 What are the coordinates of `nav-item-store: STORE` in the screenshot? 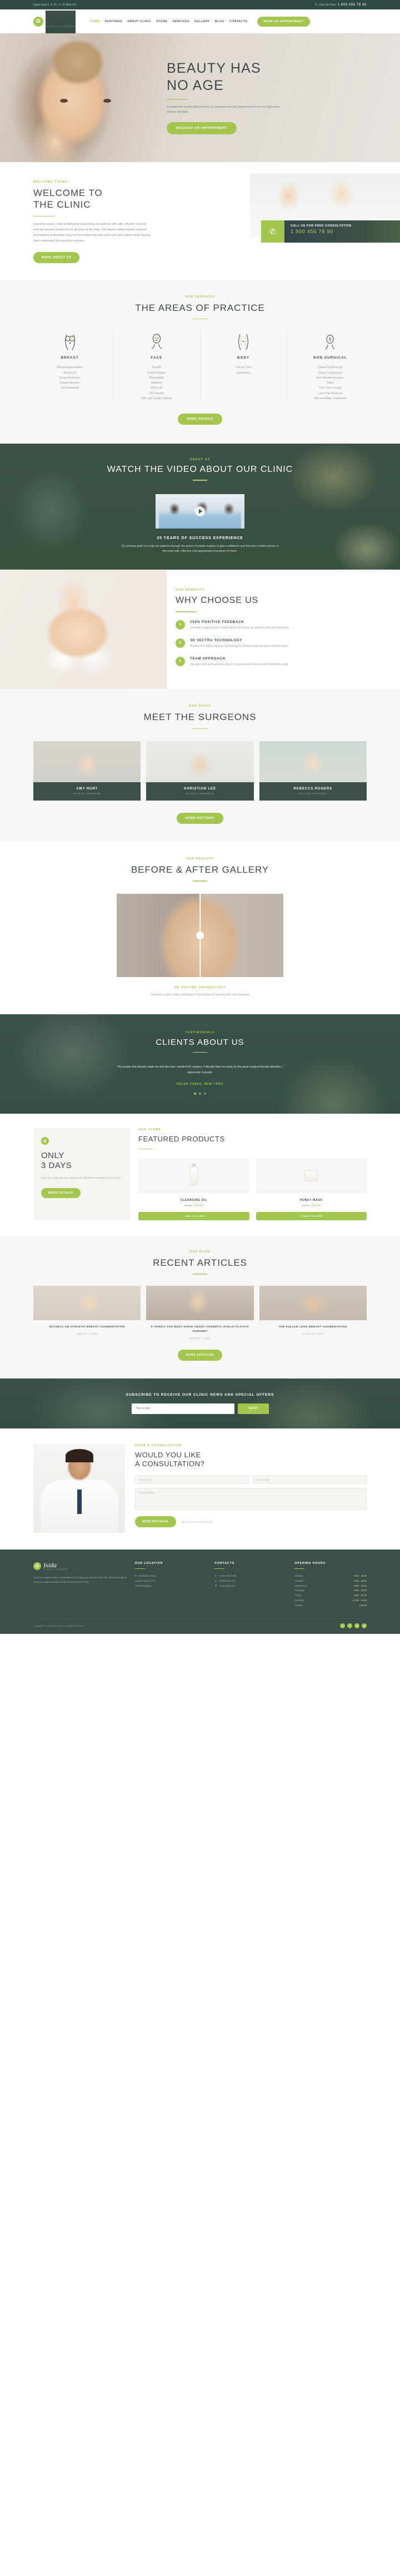 It's located at (161, 22).